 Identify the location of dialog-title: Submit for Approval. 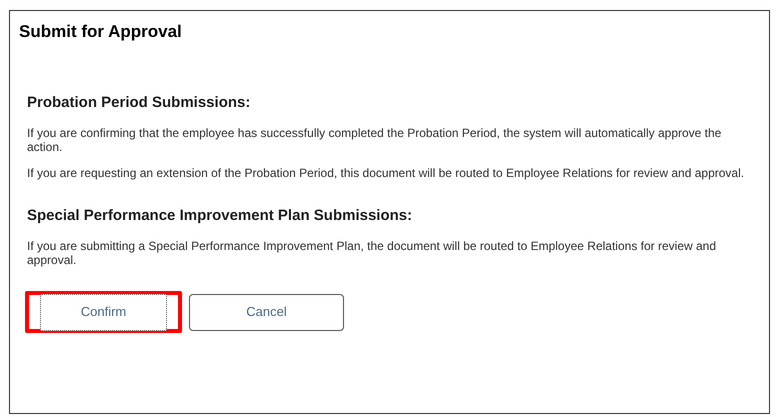
(101, 32).